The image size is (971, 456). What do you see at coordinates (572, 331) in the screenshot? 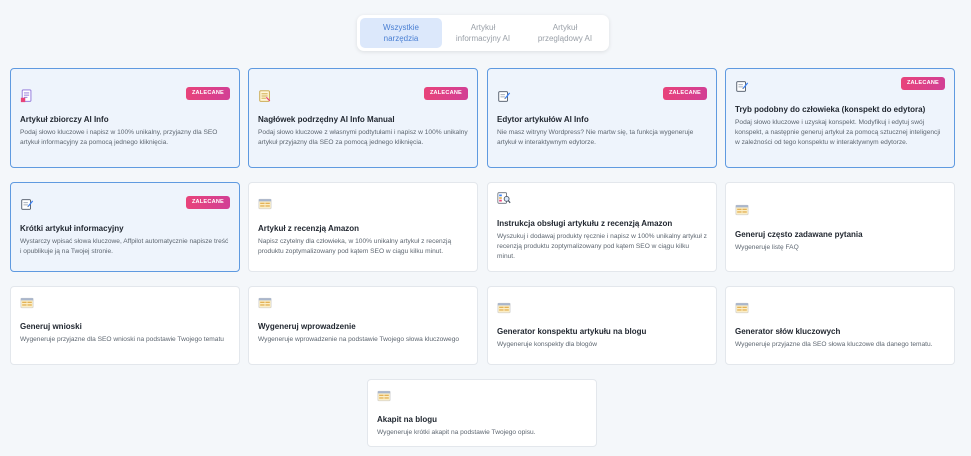
I see `card-title: Generator konspektu artykułu na blogu` at bounding box center [572, 331].